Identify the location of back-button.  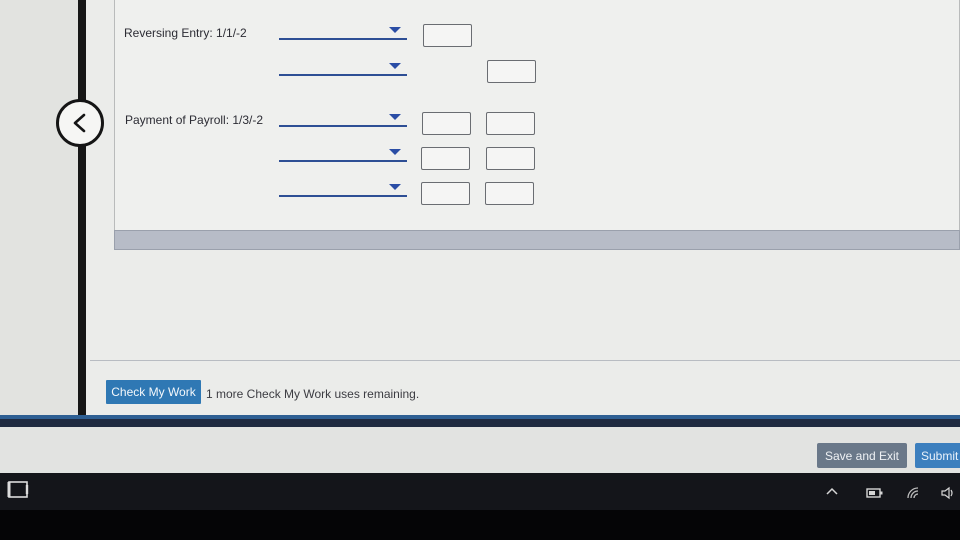
(80, 123).